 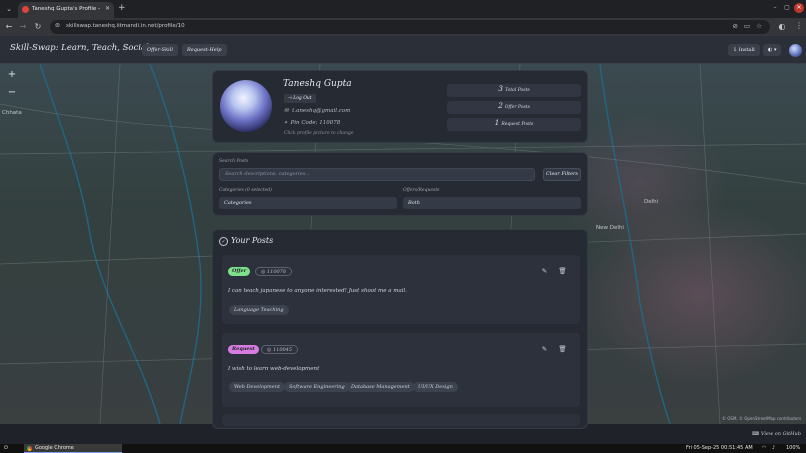 I want to click on volume-icon: ♪, so click(x=773, y=448).